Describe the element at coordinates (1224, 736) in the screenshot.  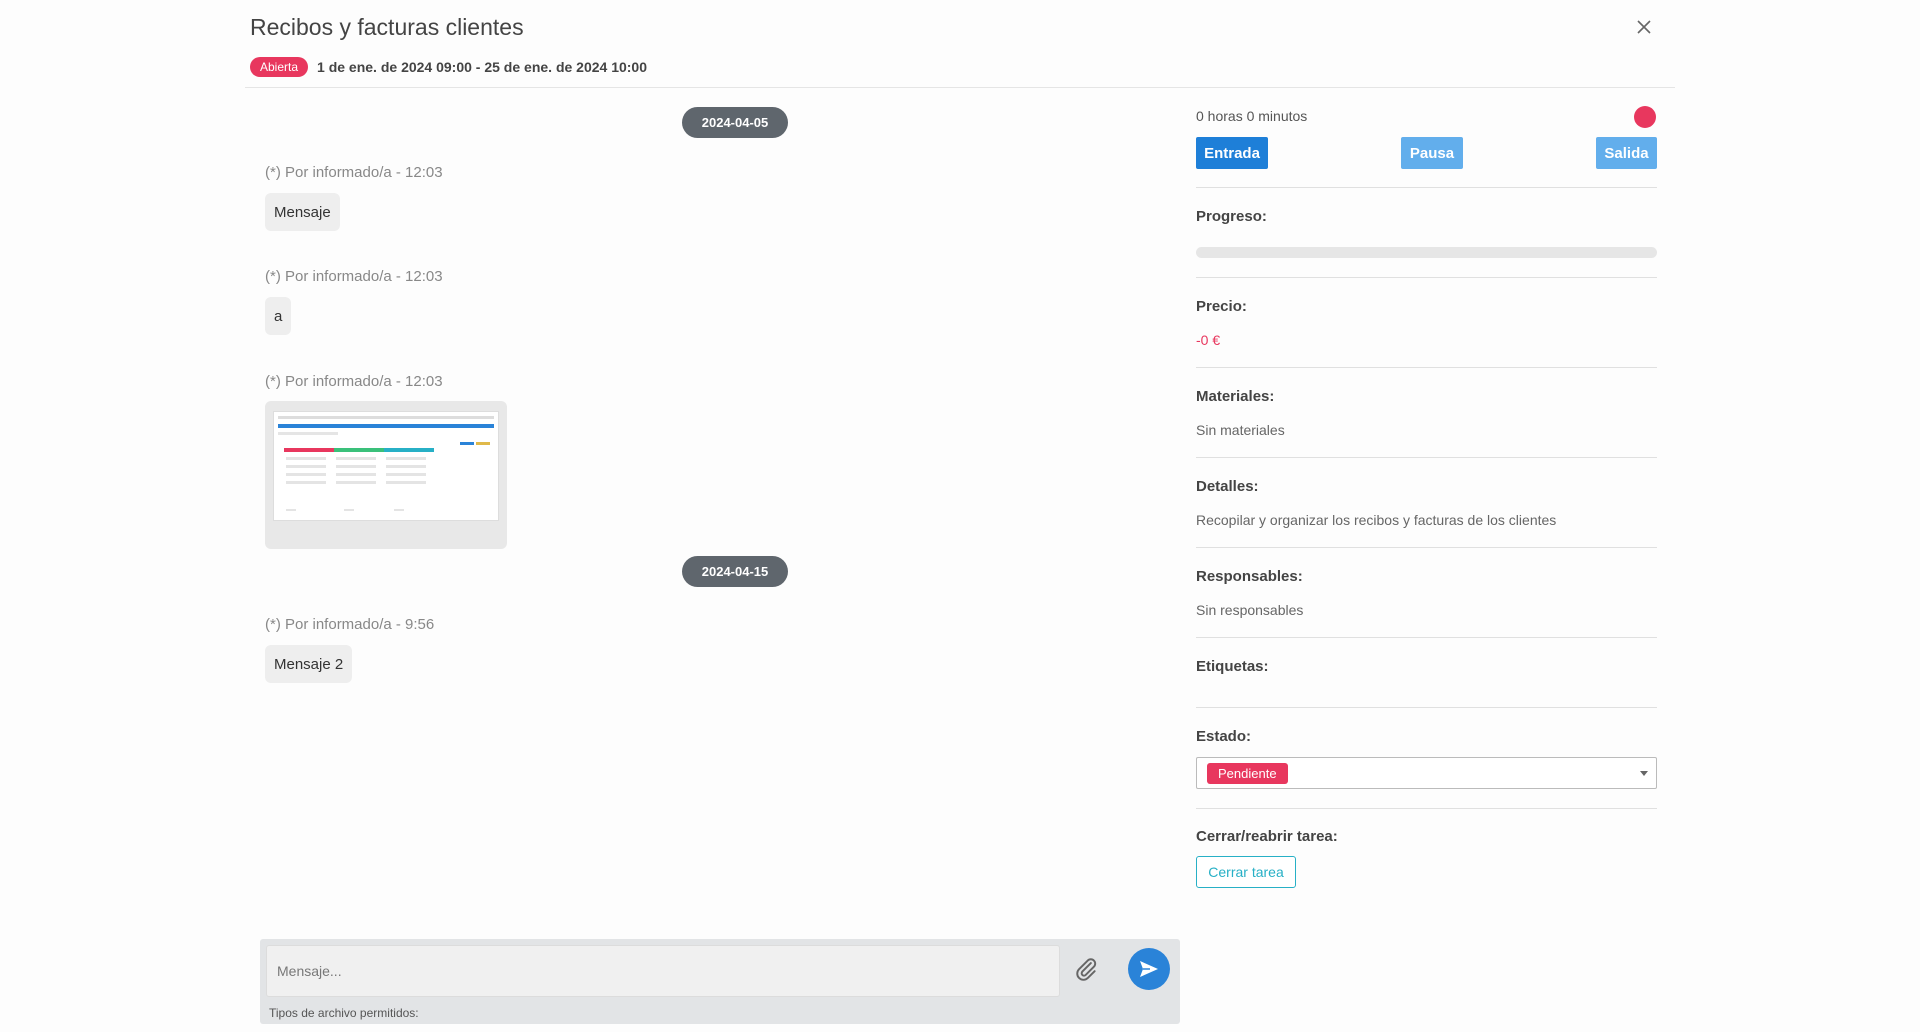
I see `state-label: Estado:` at that location.